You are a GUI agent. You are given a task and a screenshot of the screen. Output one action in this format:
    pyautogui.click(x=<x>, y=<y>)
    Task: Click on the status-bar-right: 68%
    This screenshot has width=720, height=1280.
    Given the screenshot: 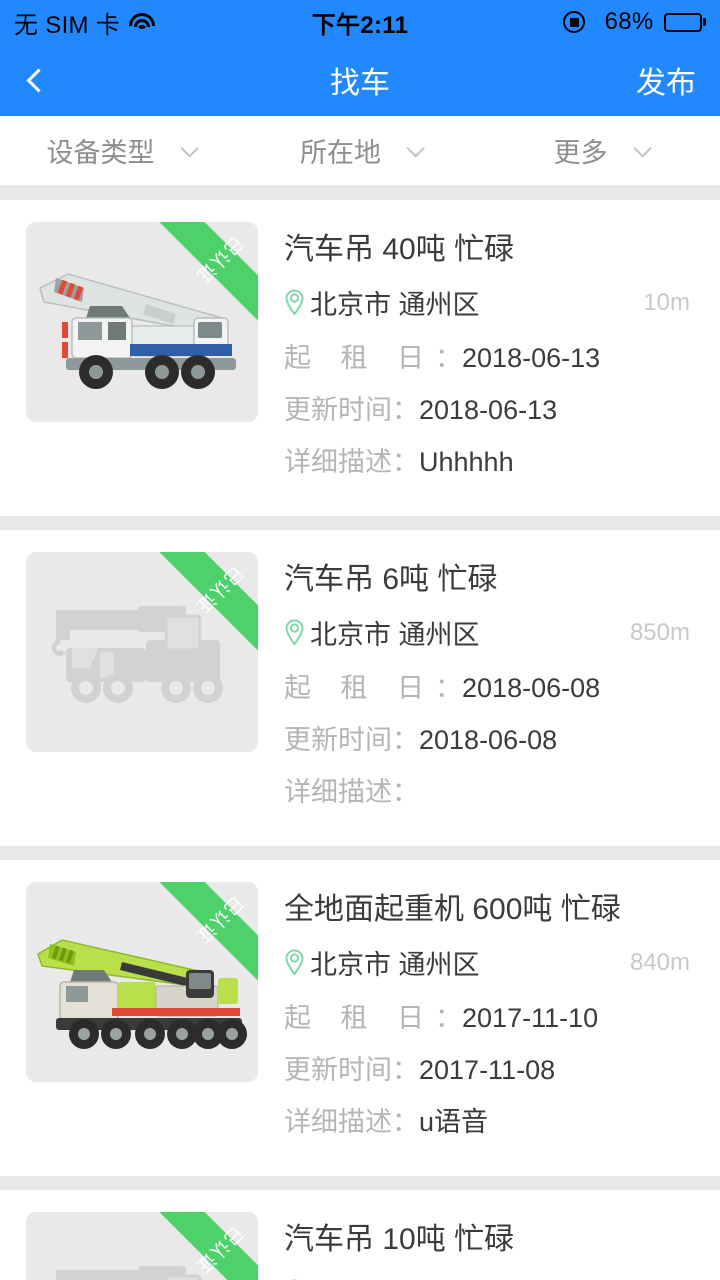 What is the action you would take?
    pyautogui.click(x=557, y=22)
    